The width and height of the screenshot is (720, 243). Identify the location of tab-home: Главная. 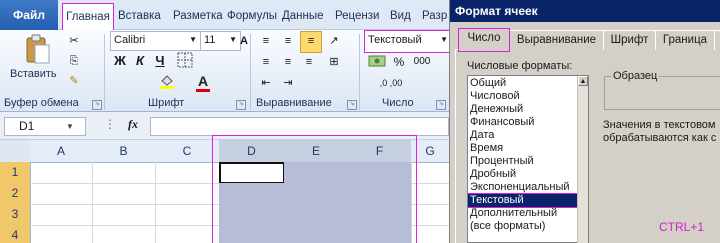
(88, 17).